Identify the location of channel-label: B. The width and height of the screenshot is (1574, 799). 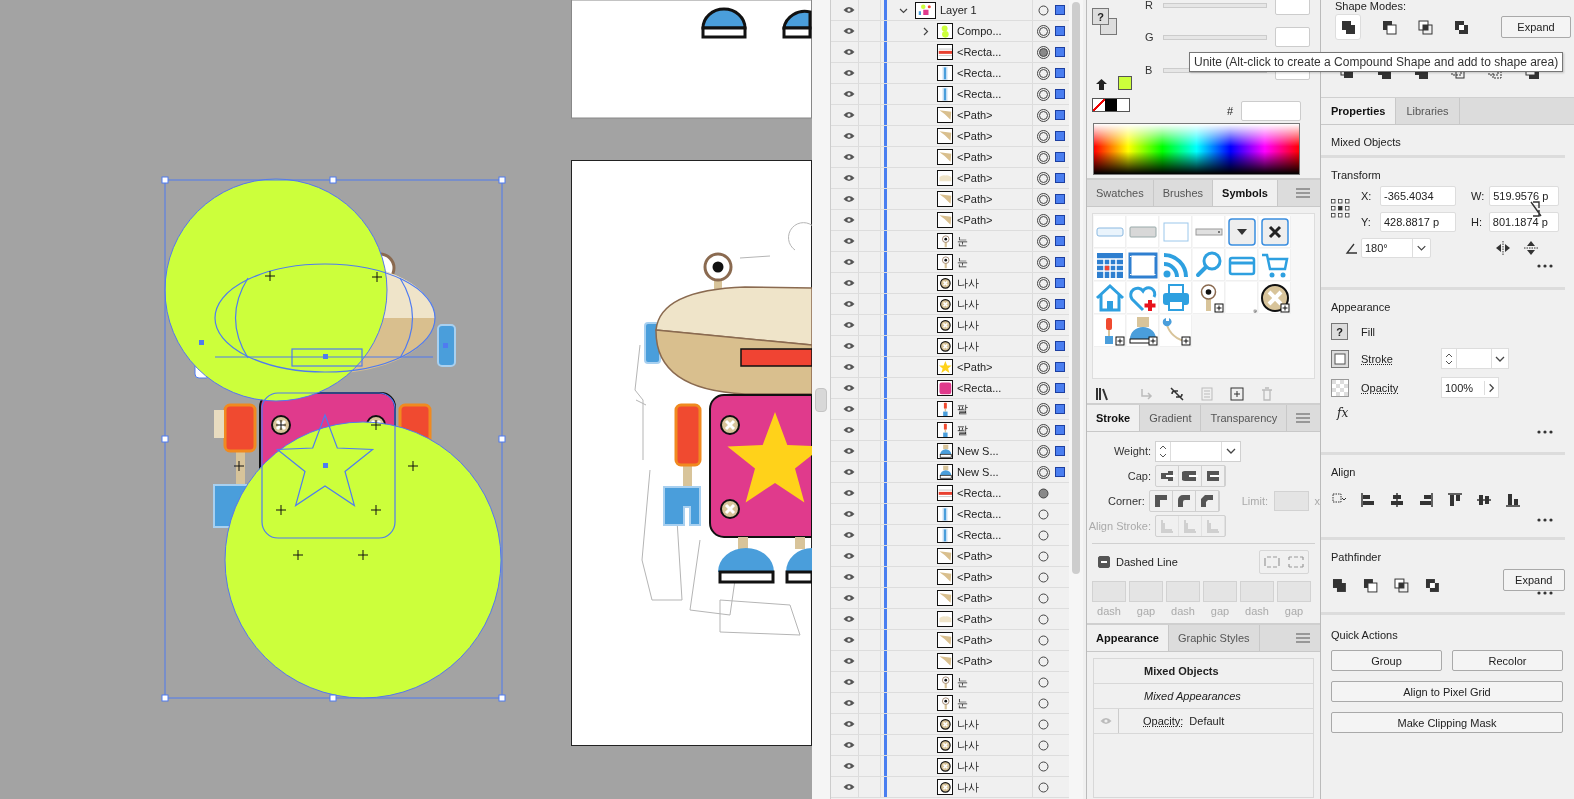
(1149, 70).